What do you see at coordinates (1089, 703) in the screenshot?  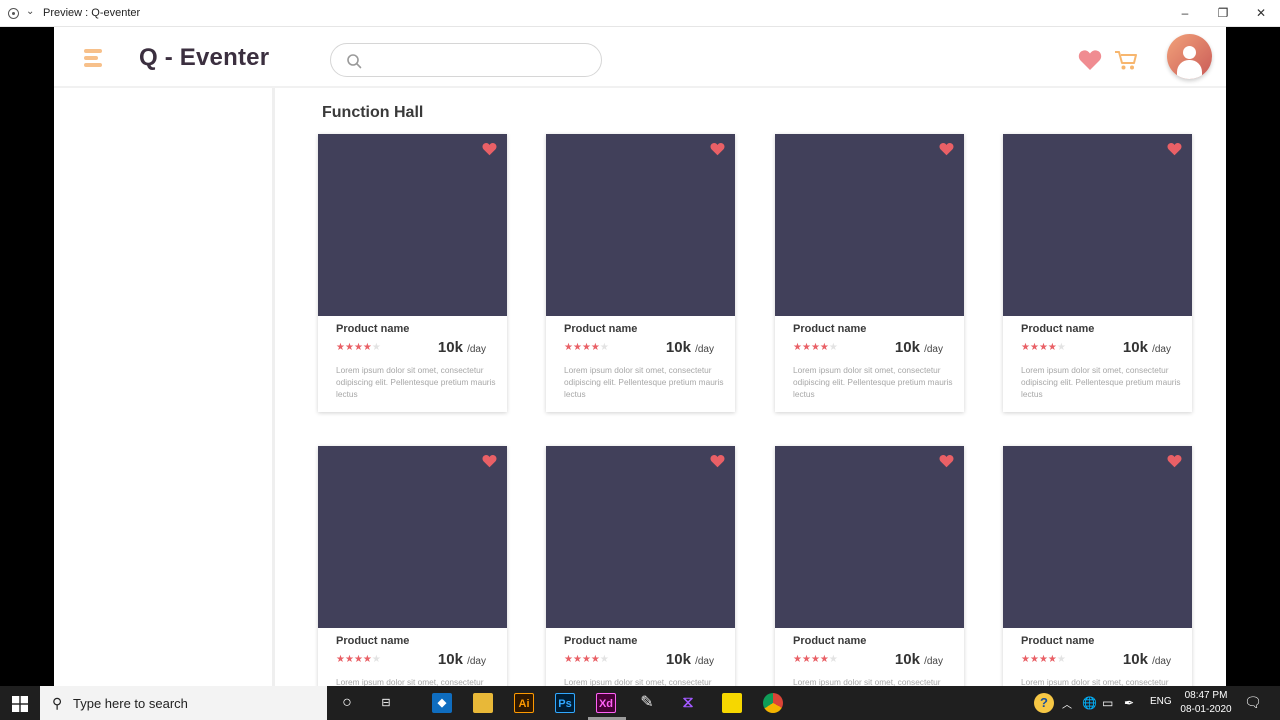 I see `network-icon: 🌐` at bounding box center [1089, 703].